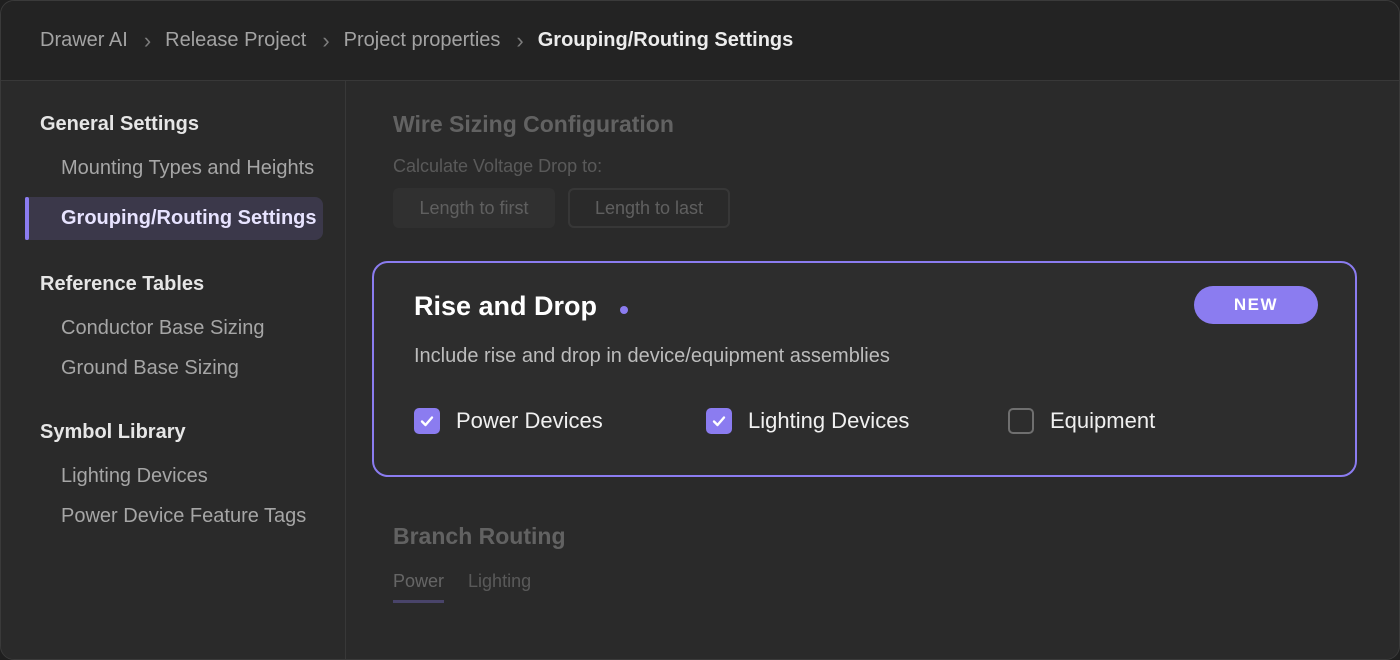 The height and width of the screenshot is (660, 1400). What do you see at coordinates (187, 168) in the screenshot?
I see `sidebar-item-mounting-types: Mounting Types and Heights` at bounding box center [187, 168].